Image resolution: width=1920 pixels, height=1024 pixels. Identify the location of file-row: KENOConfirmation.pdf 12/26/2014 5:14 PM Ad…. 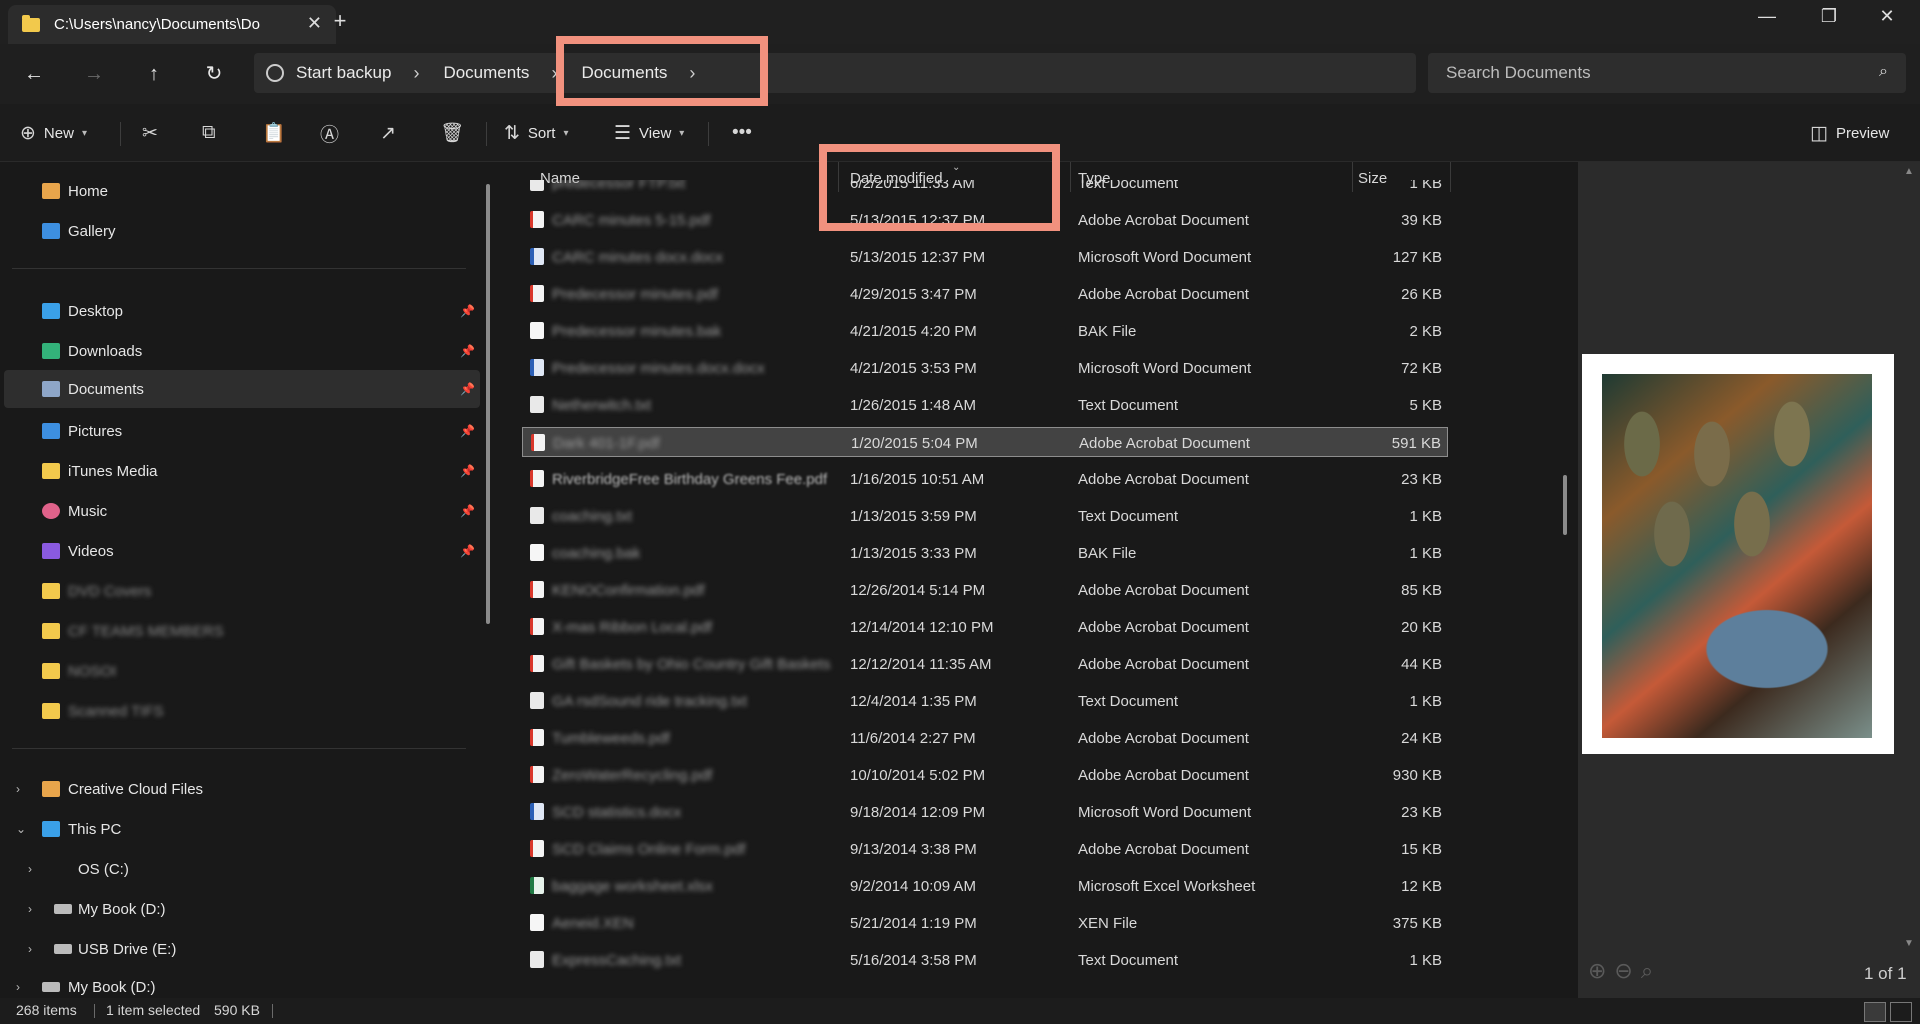
(985, 590).